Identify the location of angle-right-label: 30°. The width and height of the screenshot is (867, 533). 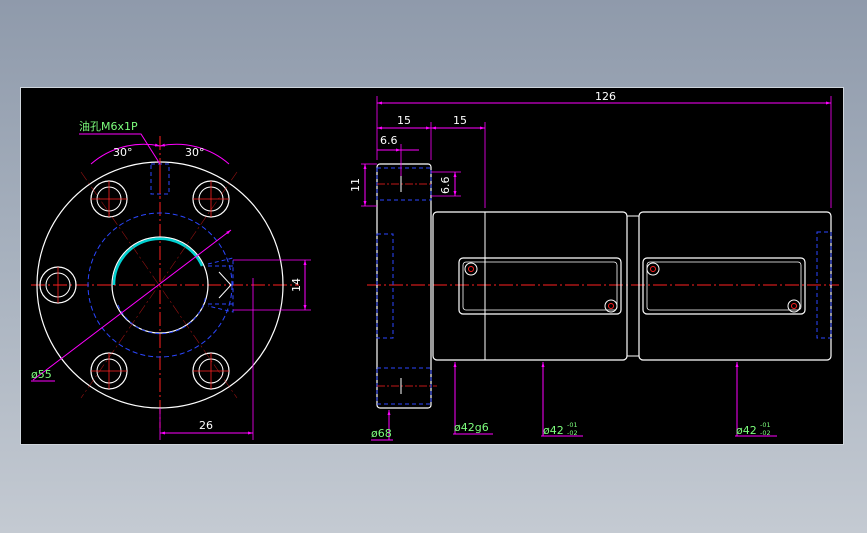
(195, 152).